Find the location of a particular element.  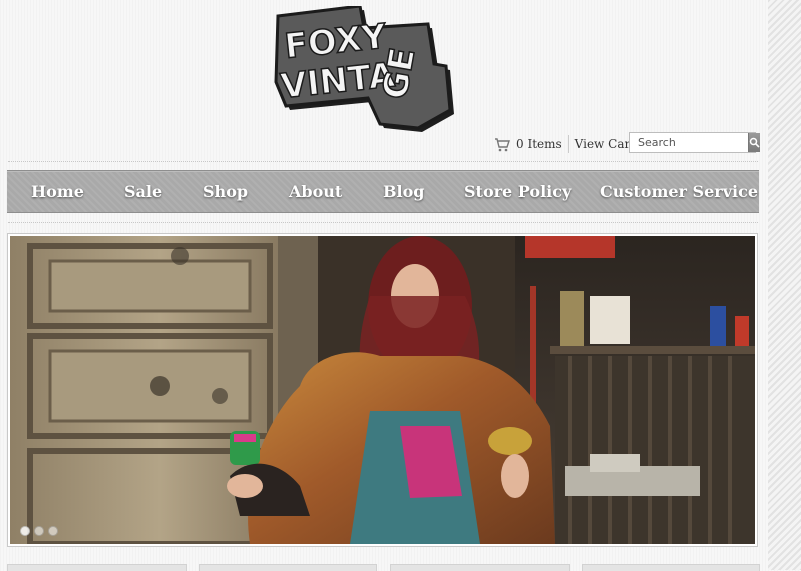

search-icon is located at coordinates (754, 142).